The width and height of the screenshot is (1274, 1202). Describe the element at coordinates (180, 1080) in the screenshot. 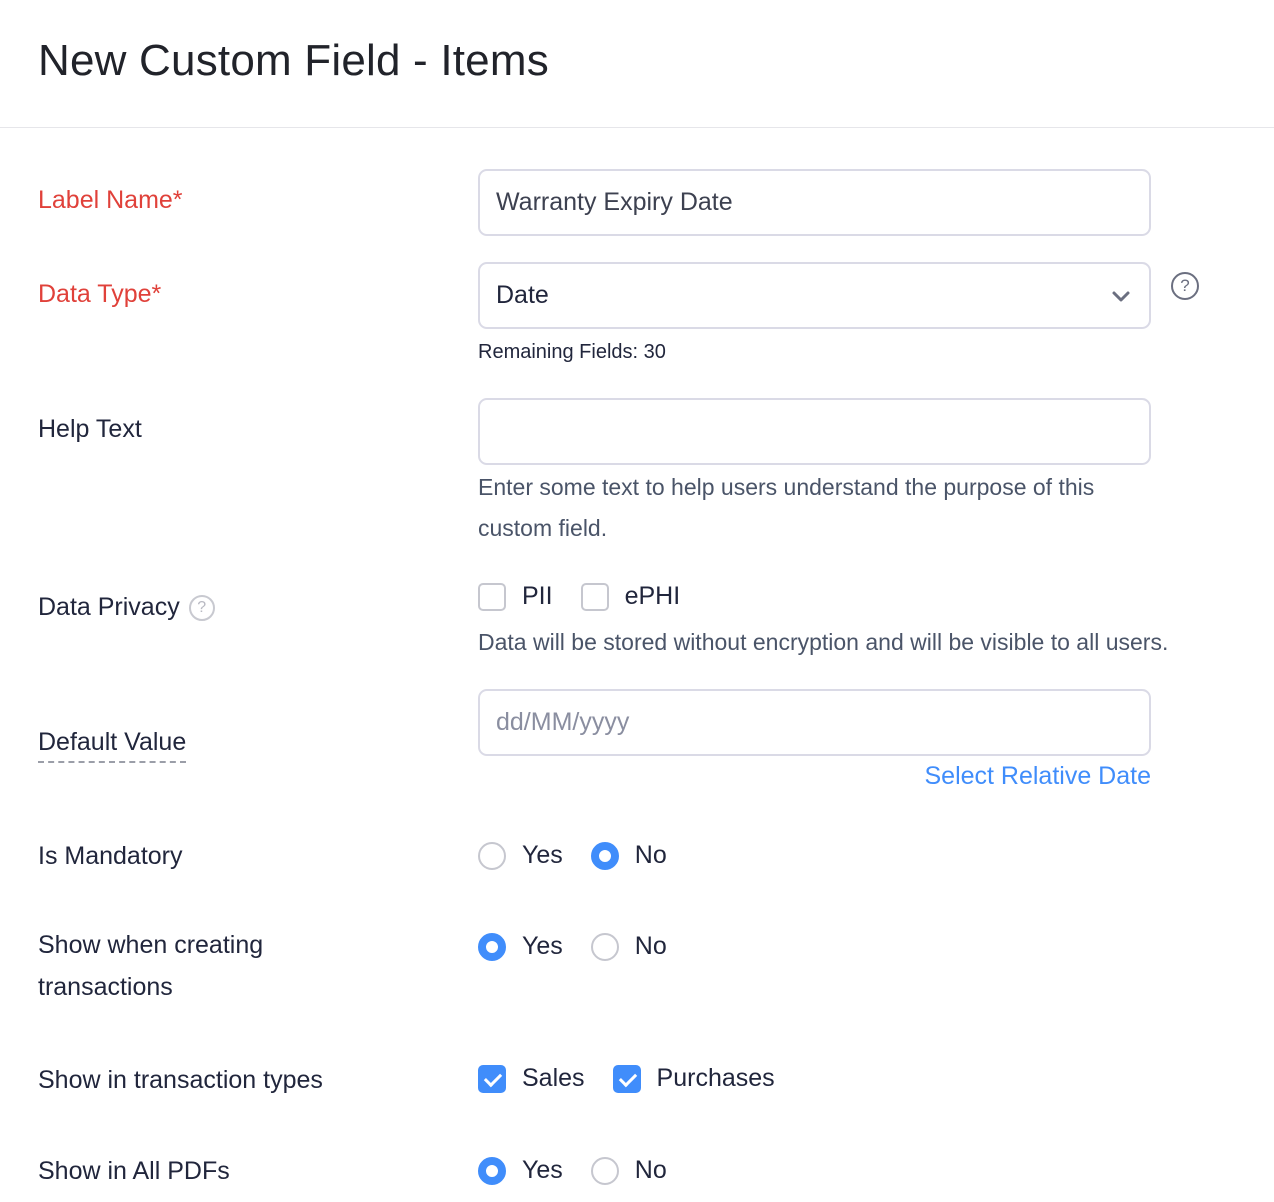

I see `transaction-types-label: Show in transaction types` at that location.